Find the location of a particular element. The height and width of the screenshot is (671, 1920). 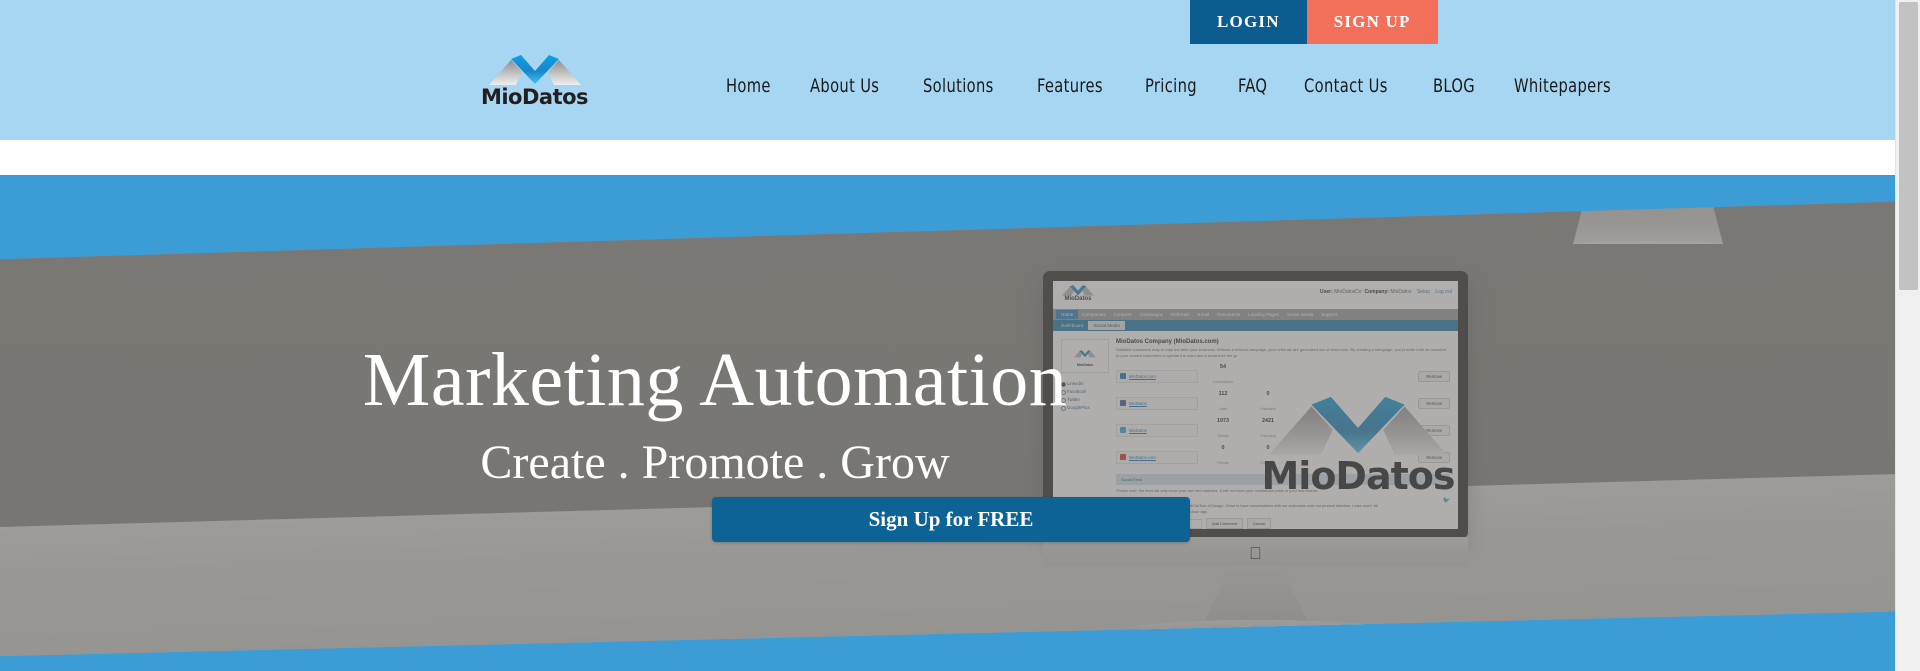

site-logo: MioDatos is located at coordinates (535, 81).